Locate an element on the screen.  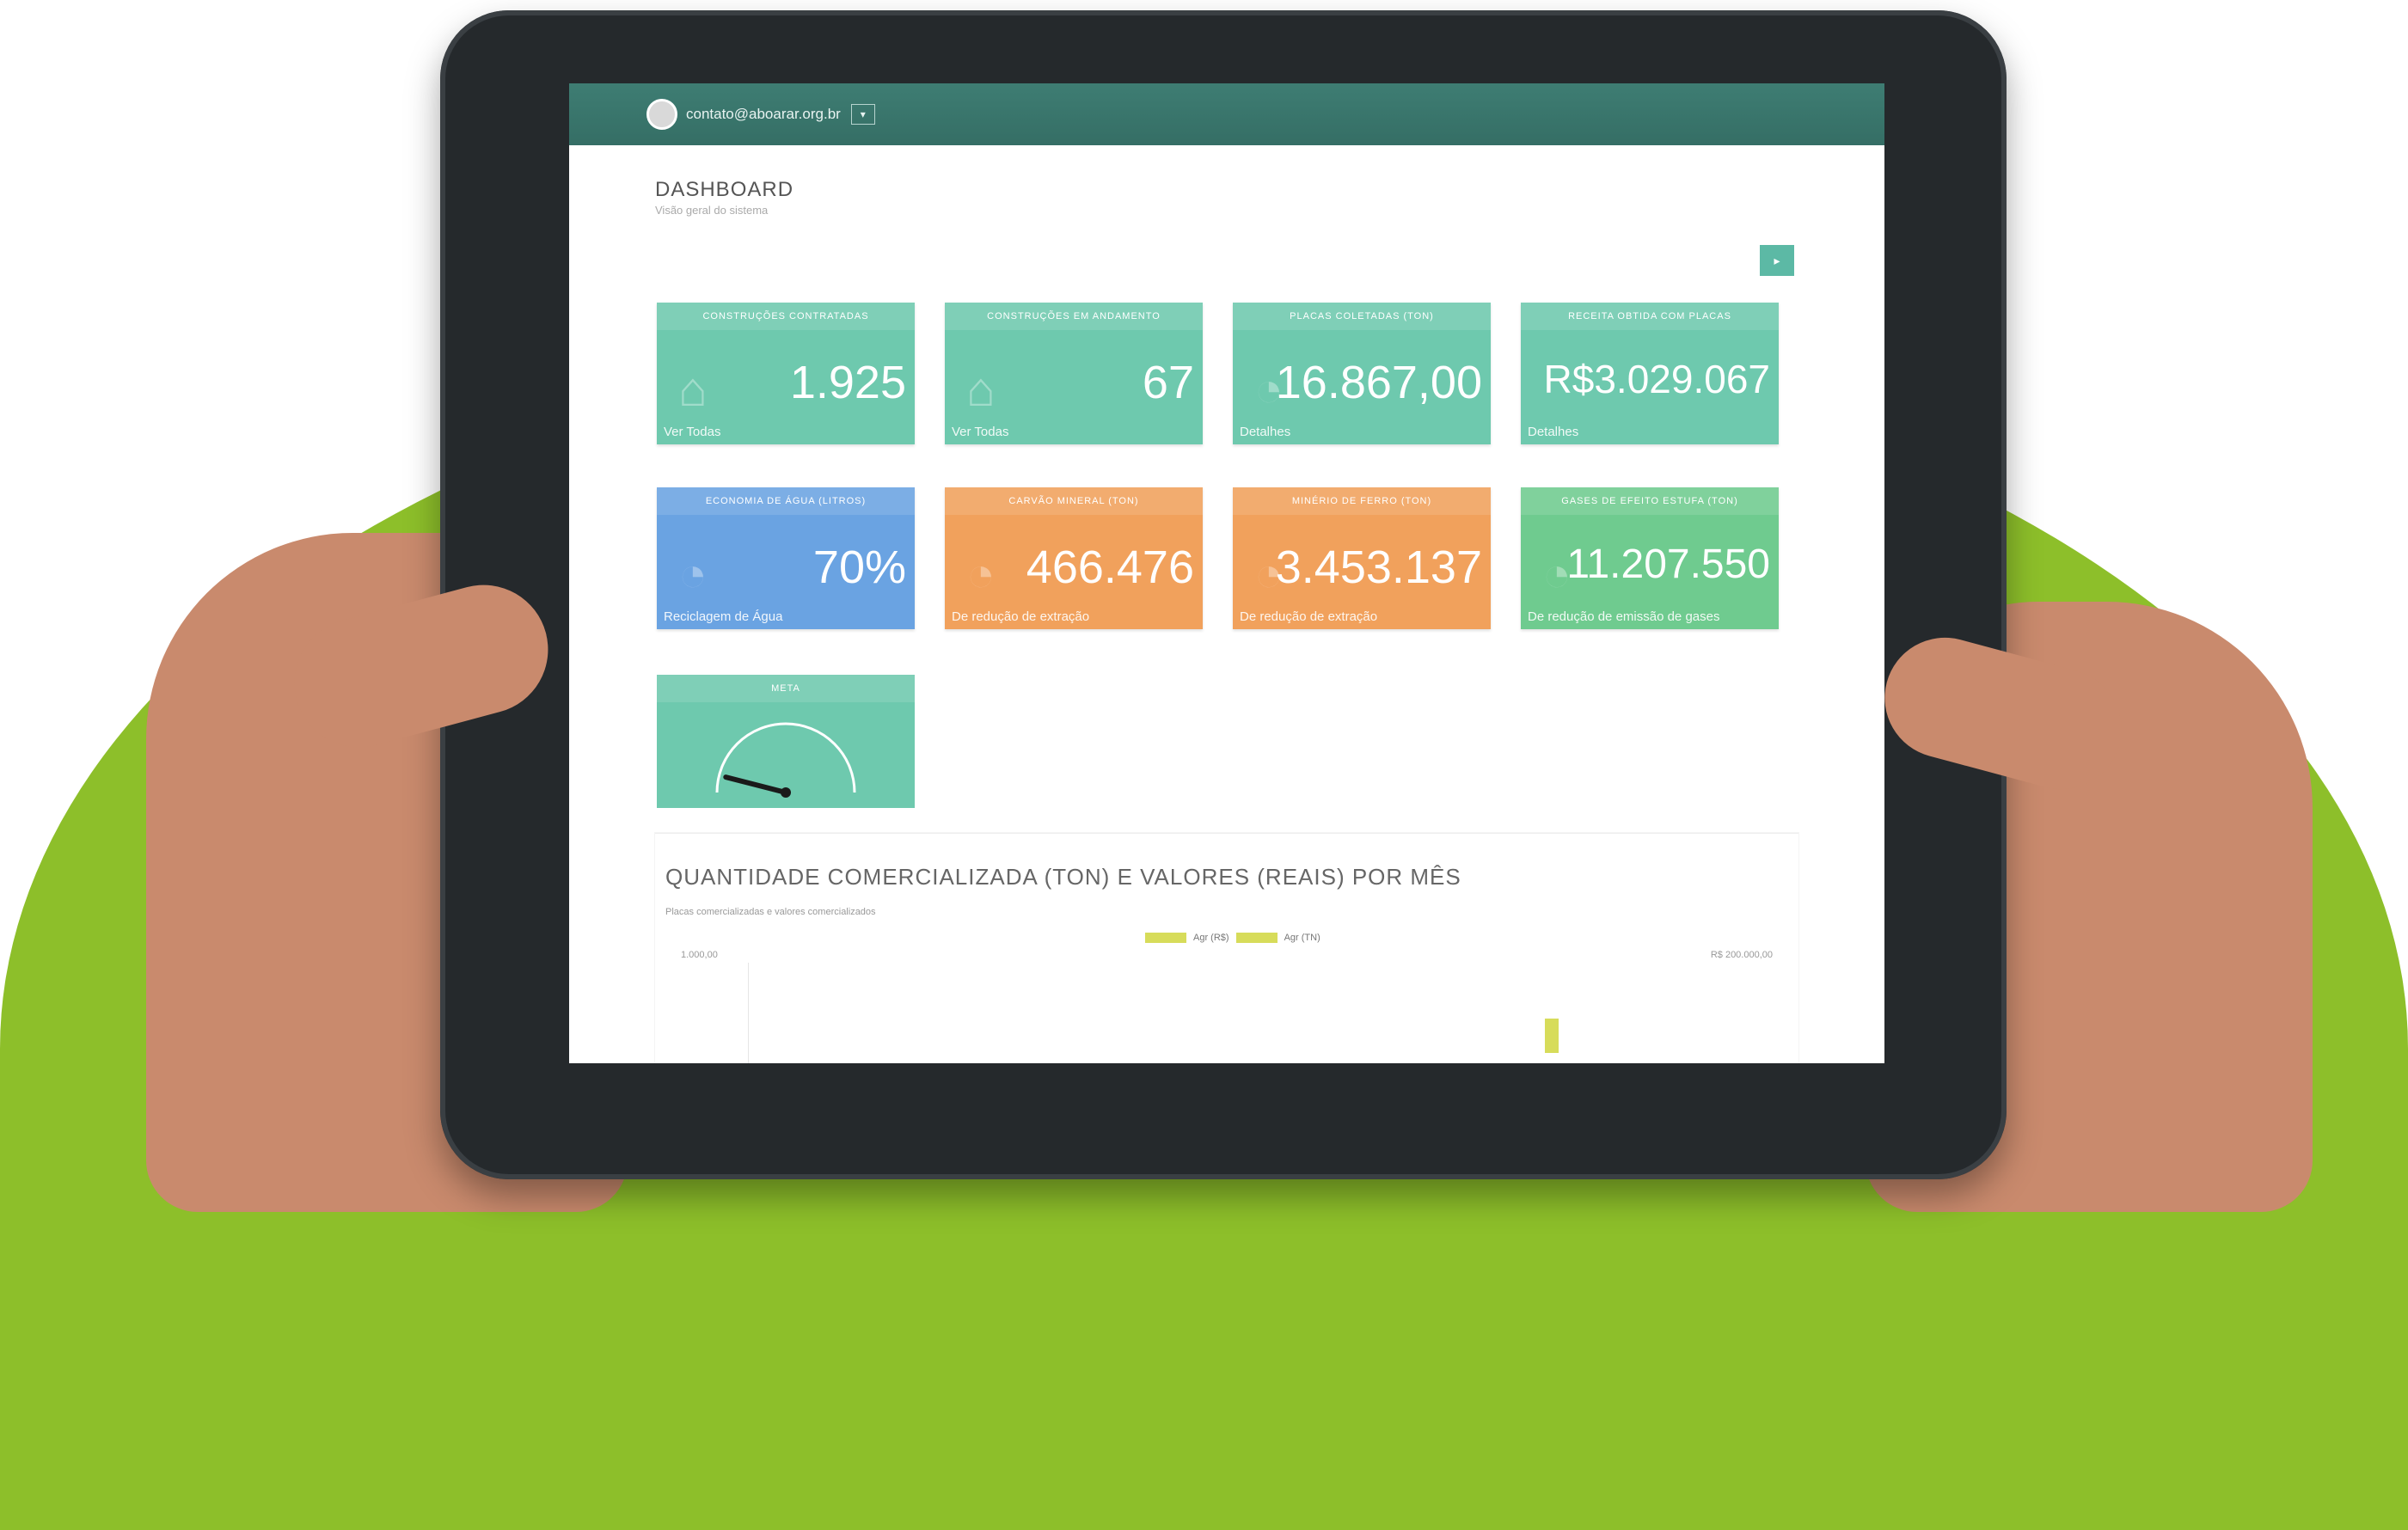
card-title: PLACAS COLETADAS (TON) is located at coordinates (1362, 316).